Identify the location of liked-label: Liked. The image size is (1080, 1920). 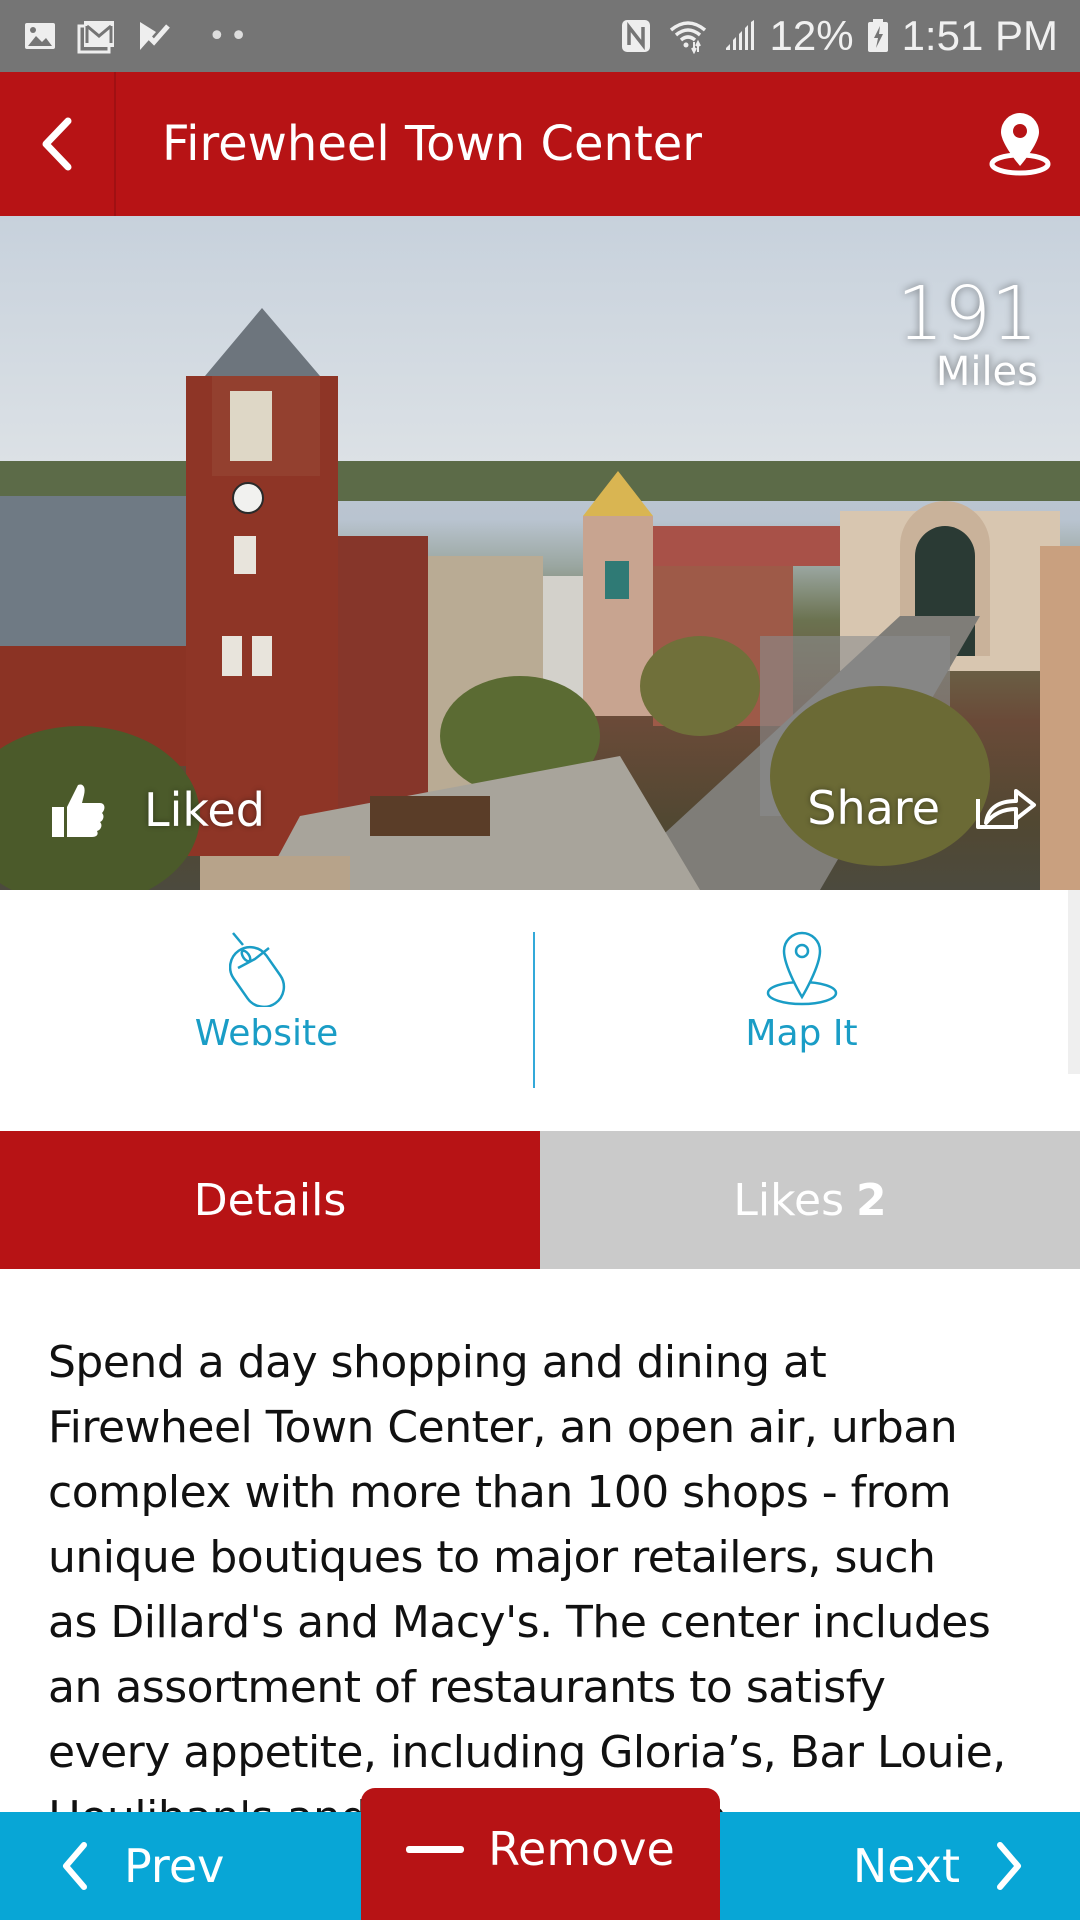
(204, 810).